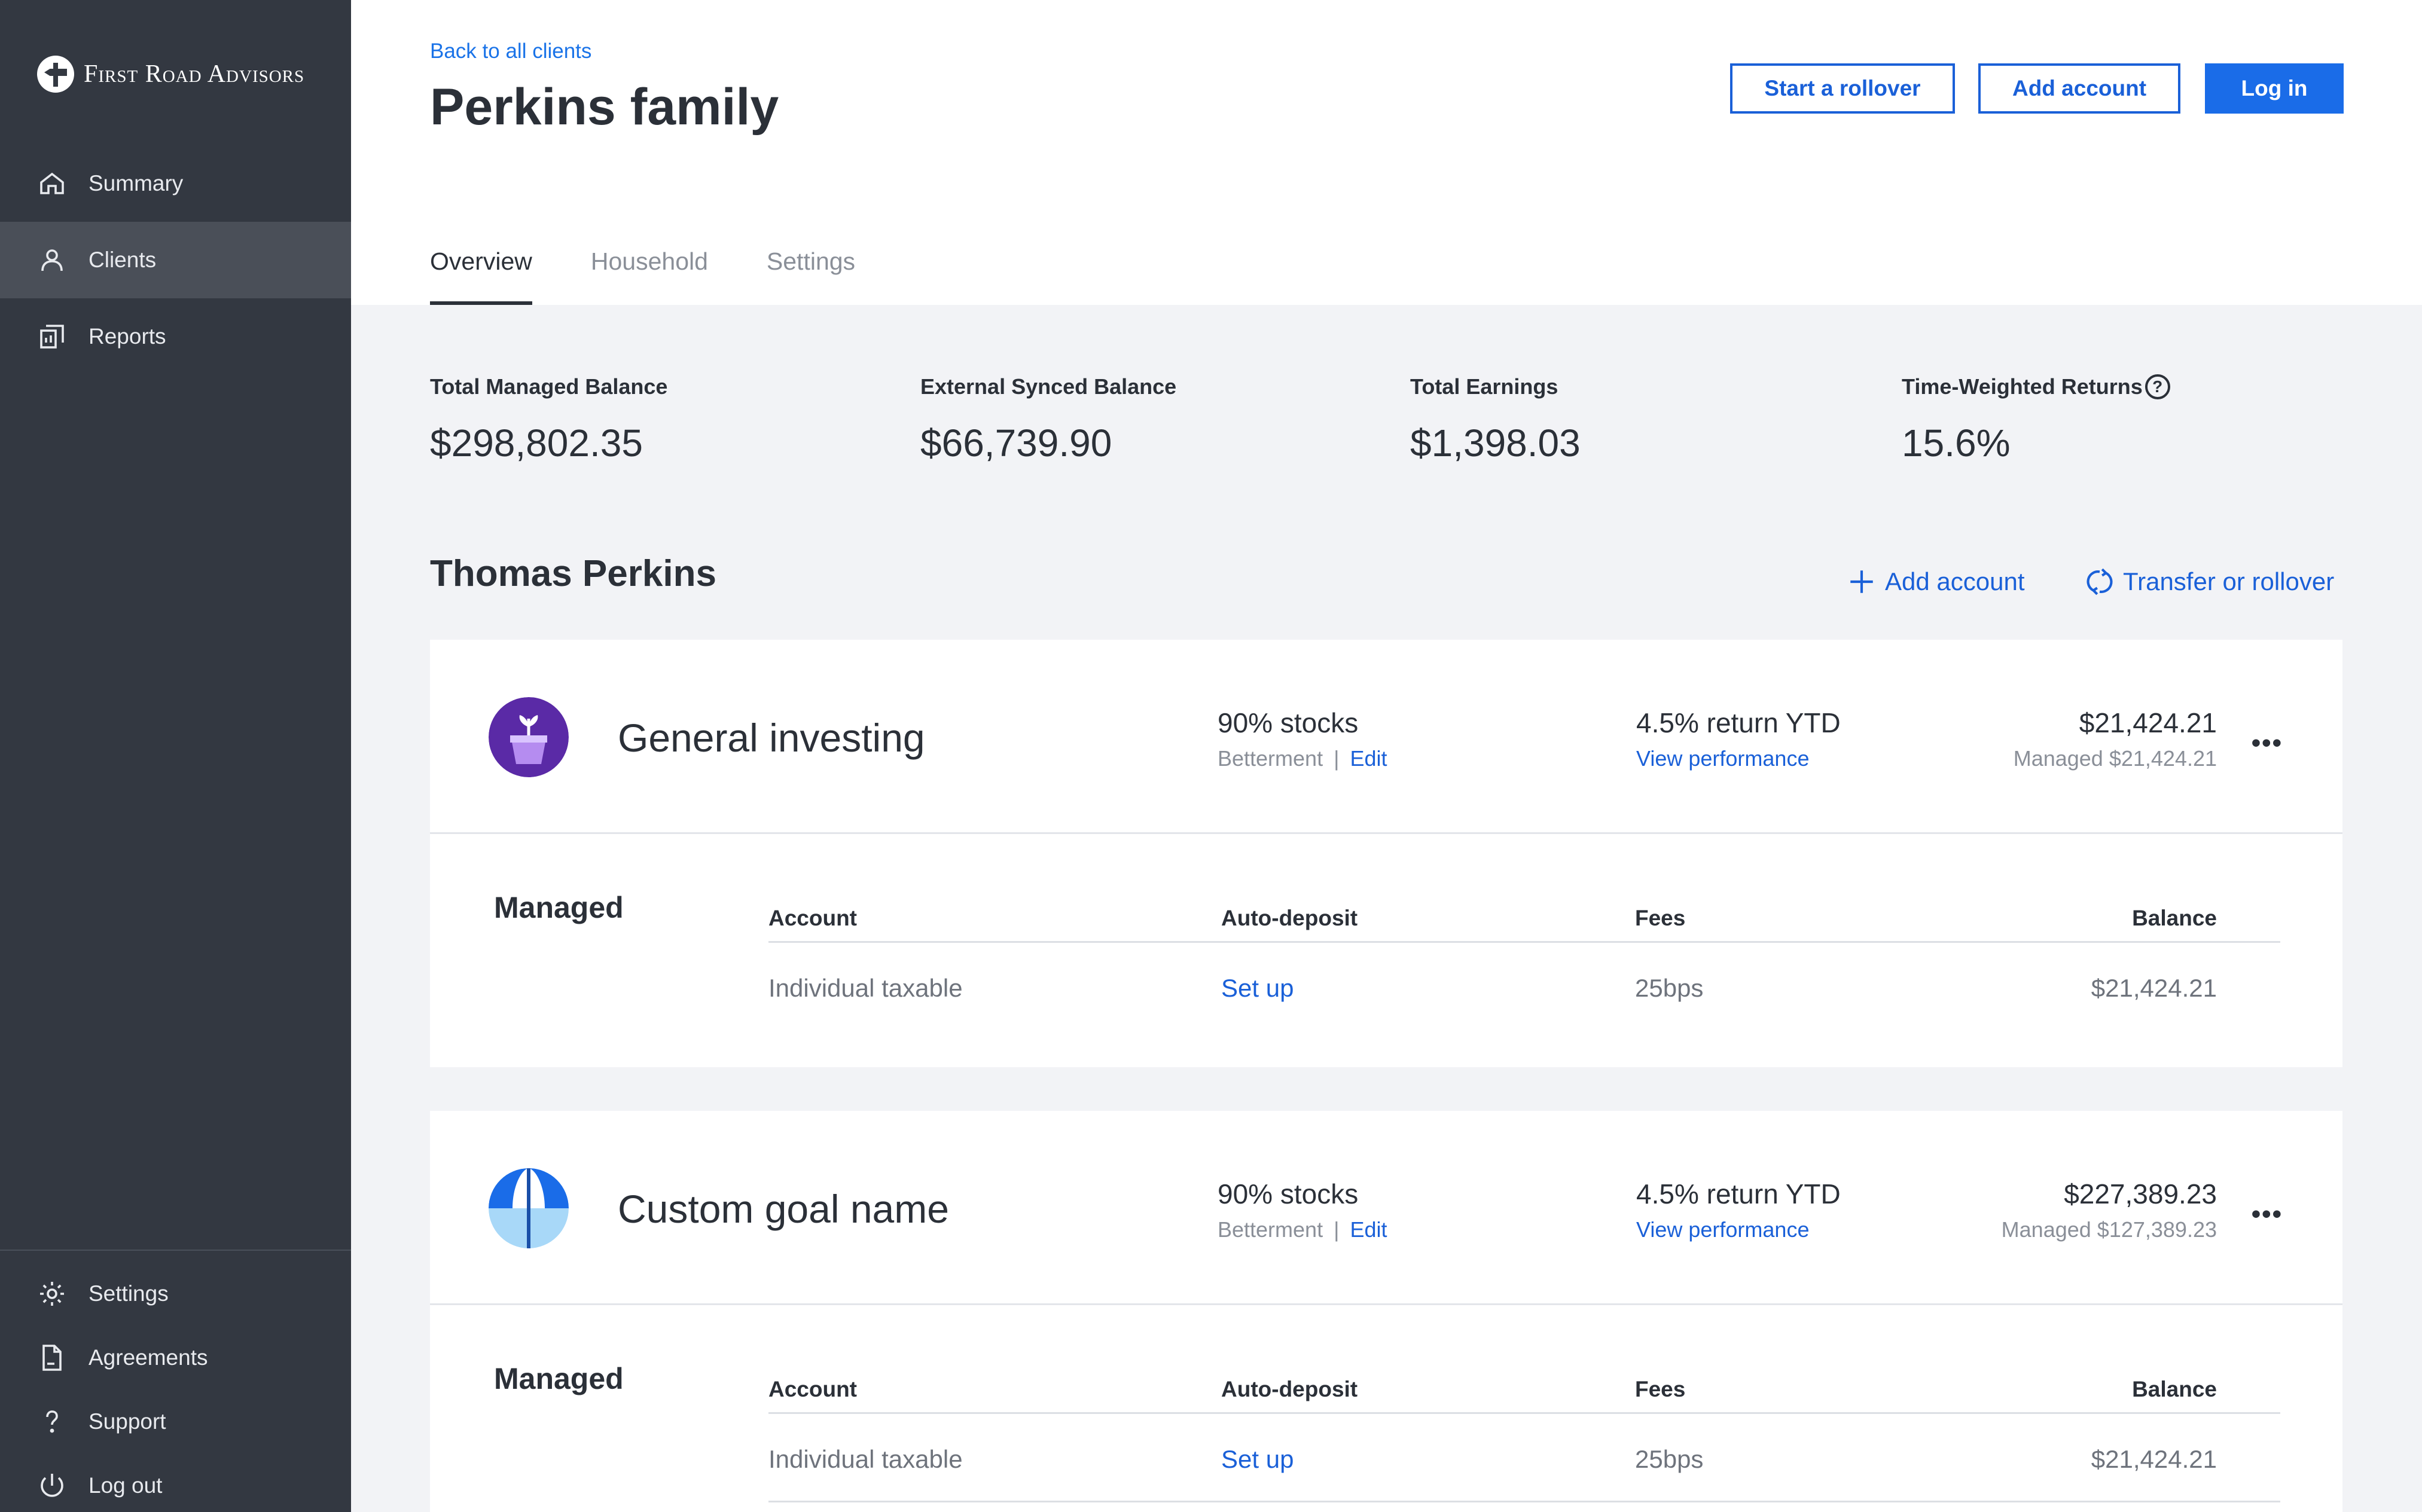 The width and height of the screenshot is (2422, 1512). I want to click on back-to-clients-link: Back to all clients, so click(510, 51).